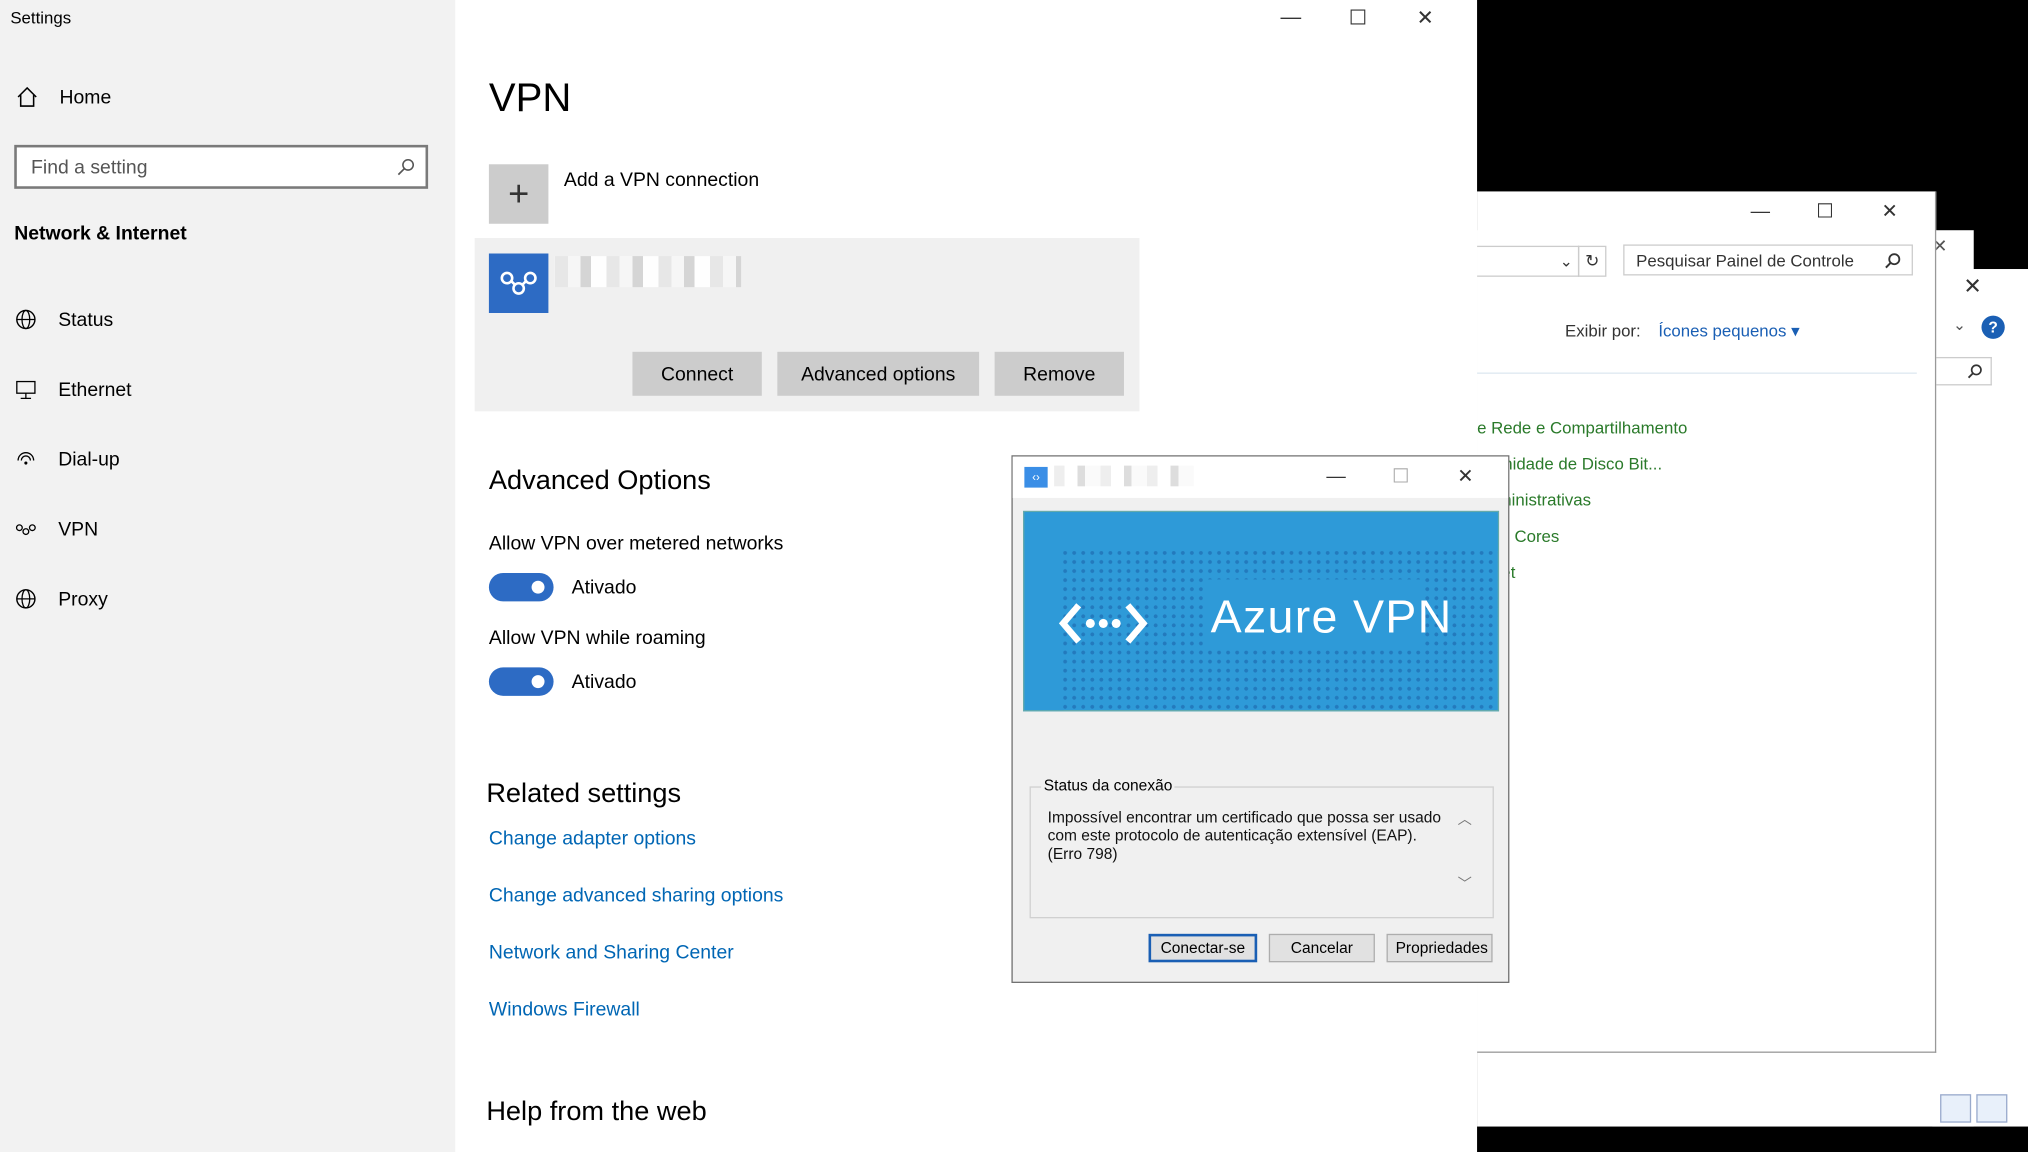  Describe the element at coordinates (661, 180) in the screenshot. I see `add-vpn-label: Add a VPN connection` at that location.